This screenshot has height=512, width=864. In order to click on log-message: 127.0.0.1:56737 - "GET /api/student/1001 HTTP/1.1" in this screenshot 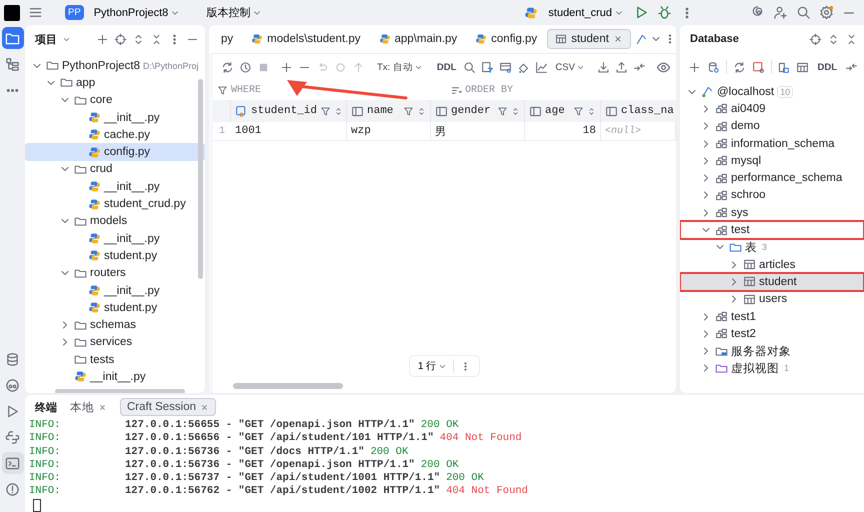, I will do `click(282, 478)`.